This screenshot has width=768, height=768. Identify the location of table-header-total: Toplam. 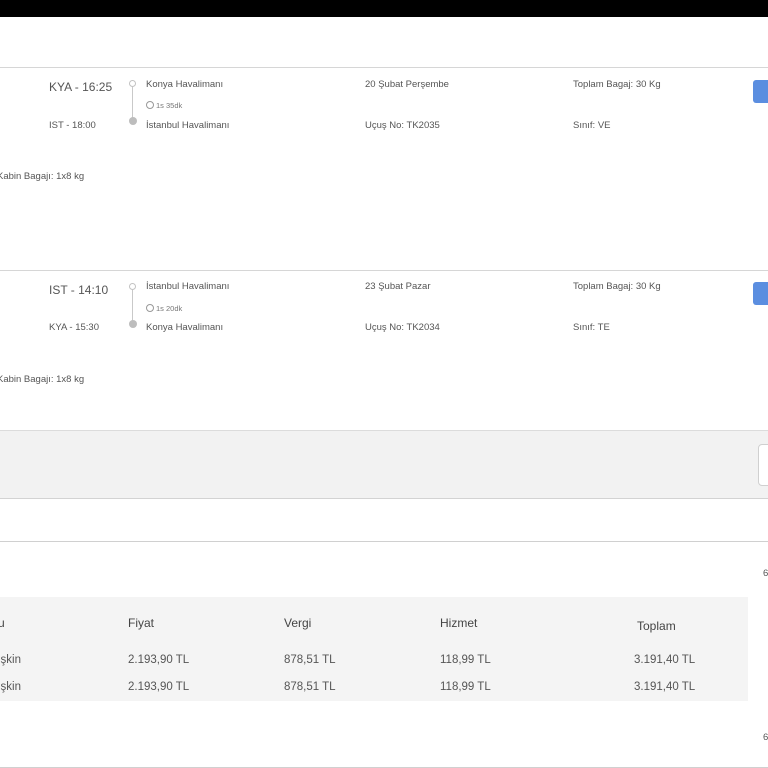
(656, 626).